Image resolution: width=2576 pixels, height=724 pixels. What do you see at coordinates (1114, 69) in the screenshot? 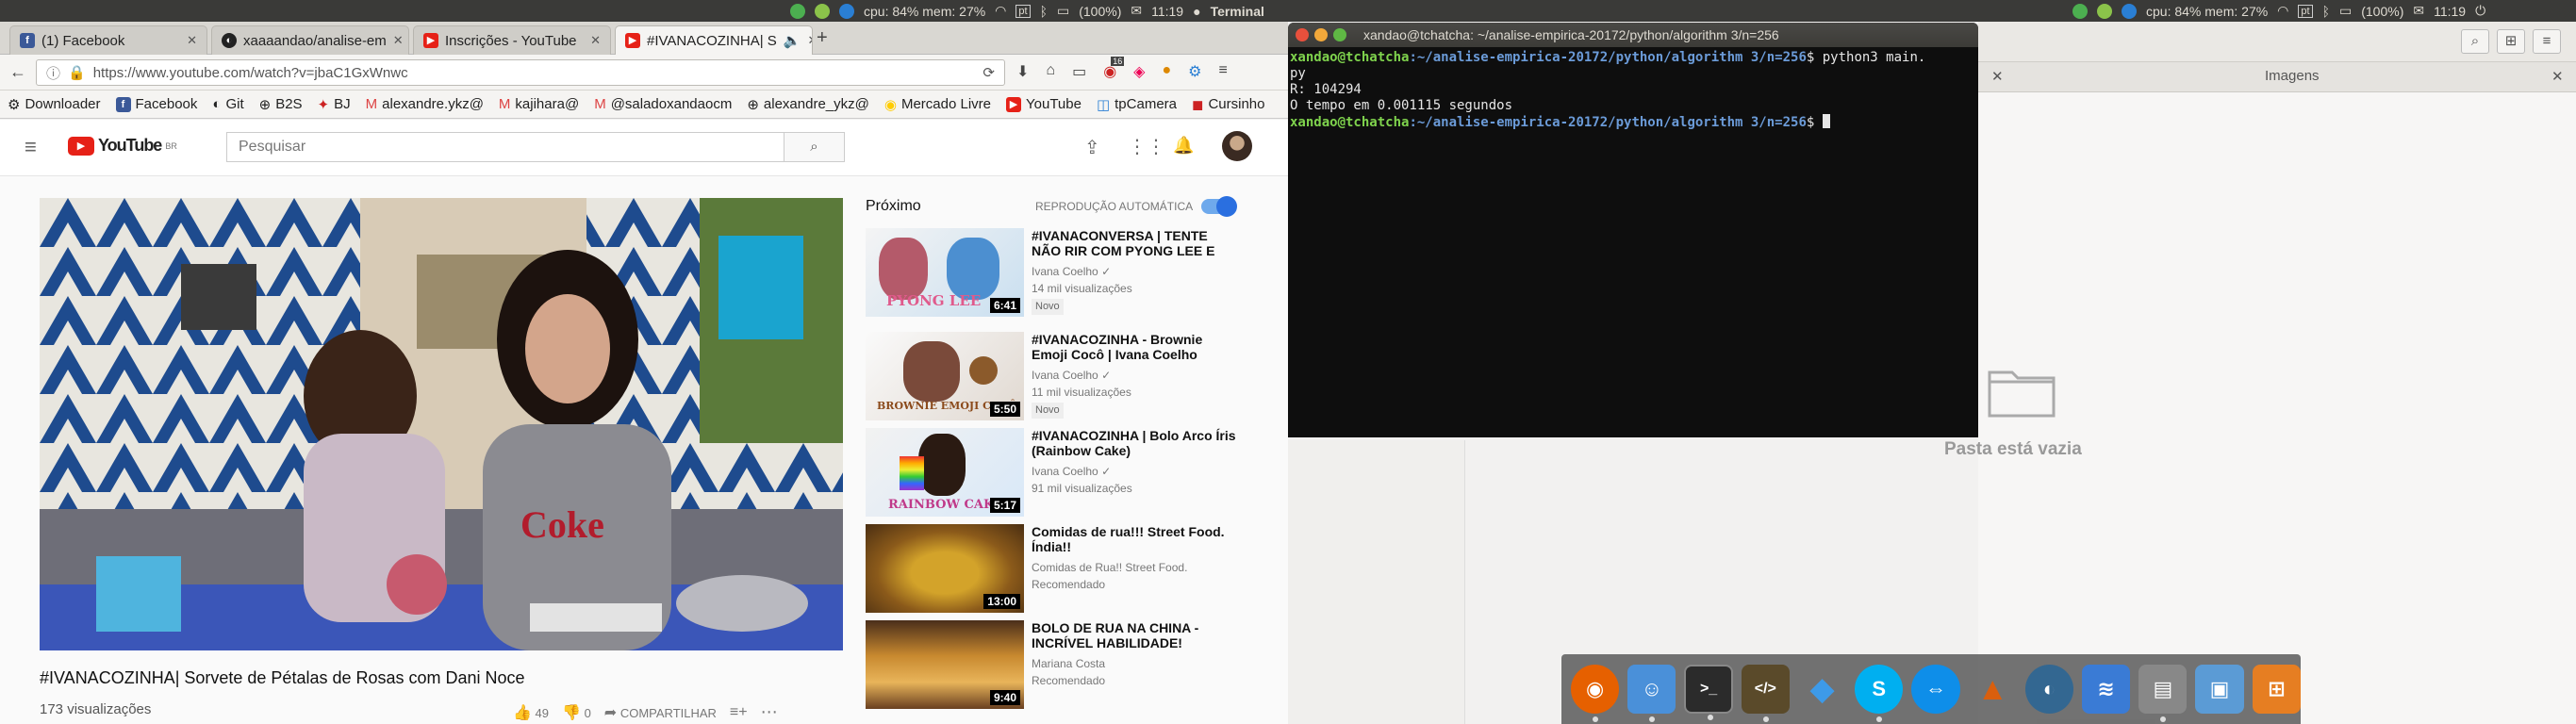
I see `addon-badge-icon: ◉ 16` at bounding box center [1114, 69].